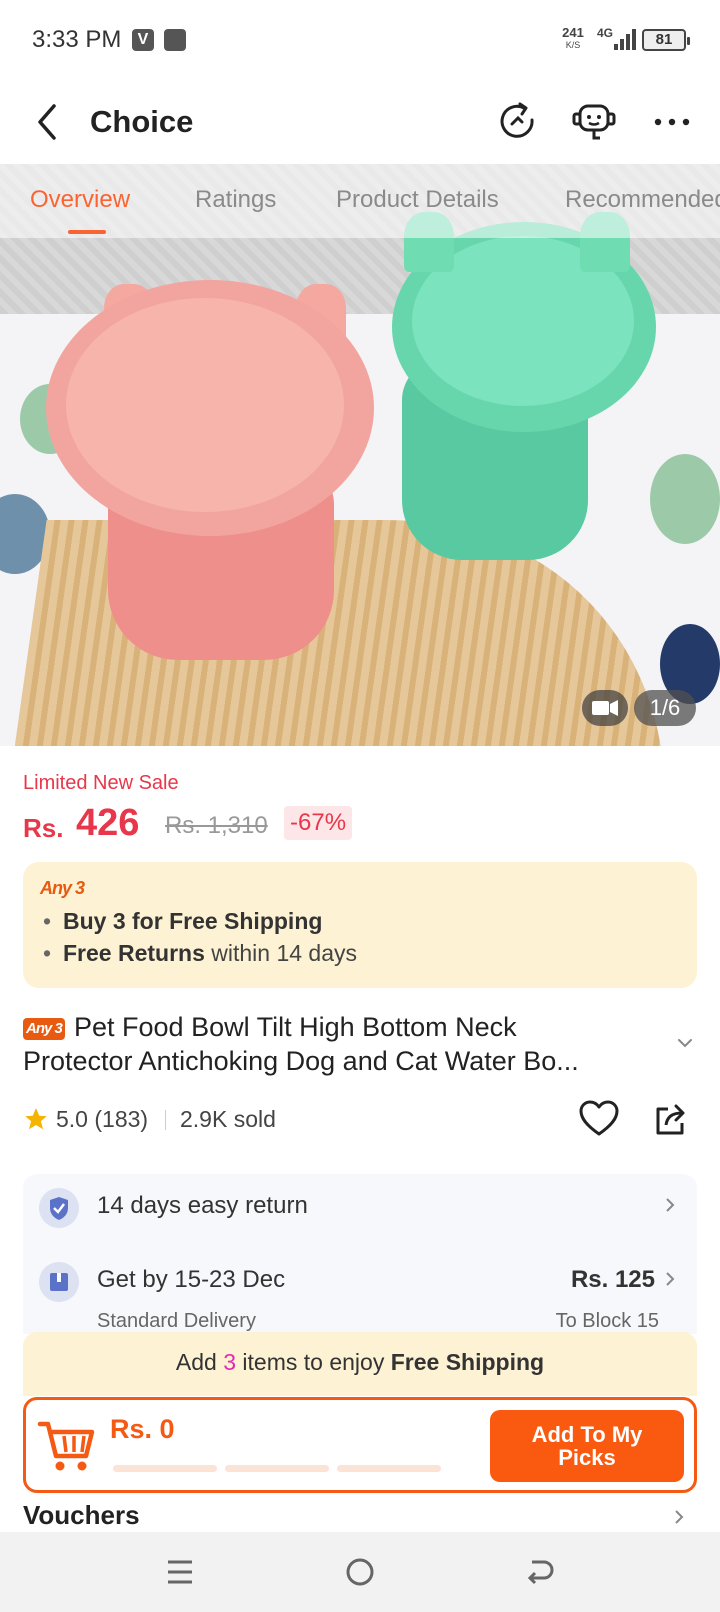  What do you see at coordinates (540, 1572) in the screenshot?
I see `back-nav-icon` at bounding box center [540, 1572].